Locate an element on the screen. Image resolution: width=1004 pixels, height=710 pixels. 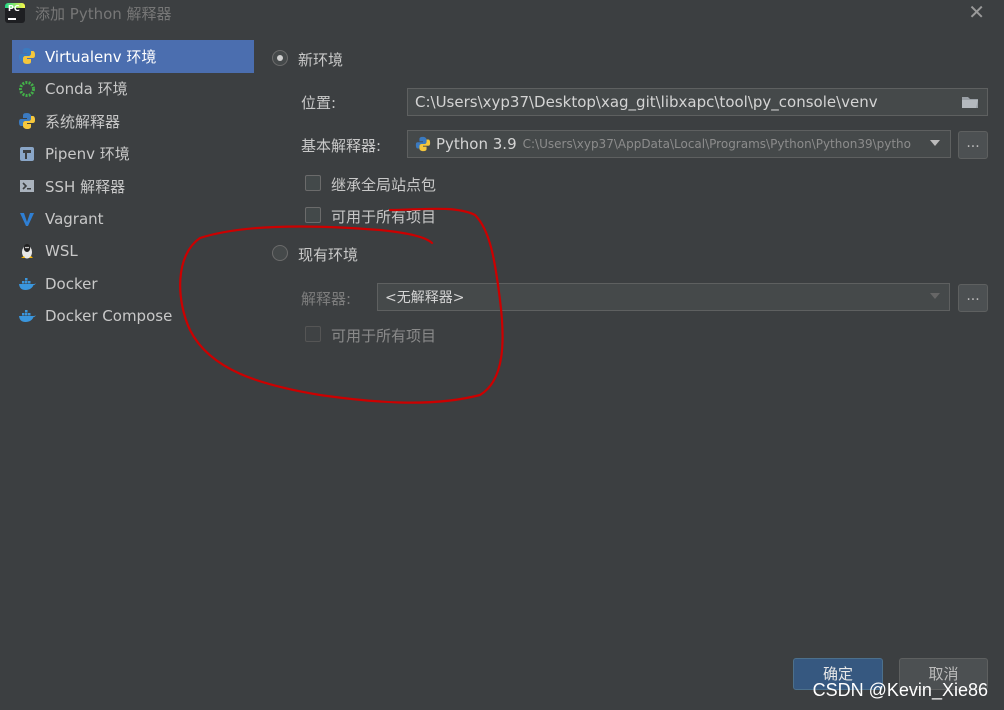
watermark: CSDN @Kevin_Xie86 is located at coordinates (900, 690).